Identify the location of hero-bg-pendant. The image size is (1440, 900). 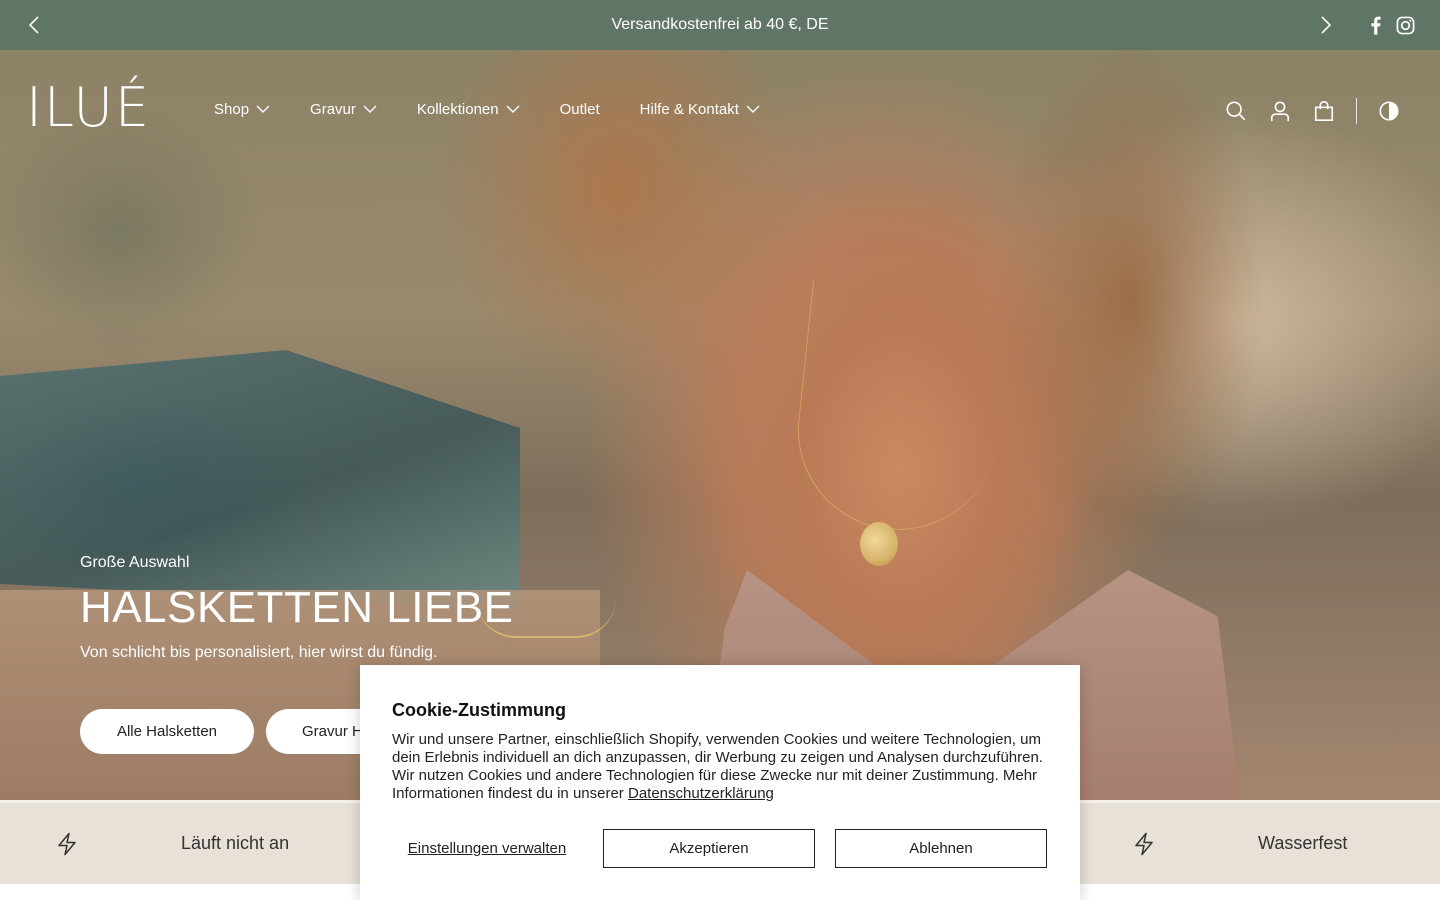
(879, 544).